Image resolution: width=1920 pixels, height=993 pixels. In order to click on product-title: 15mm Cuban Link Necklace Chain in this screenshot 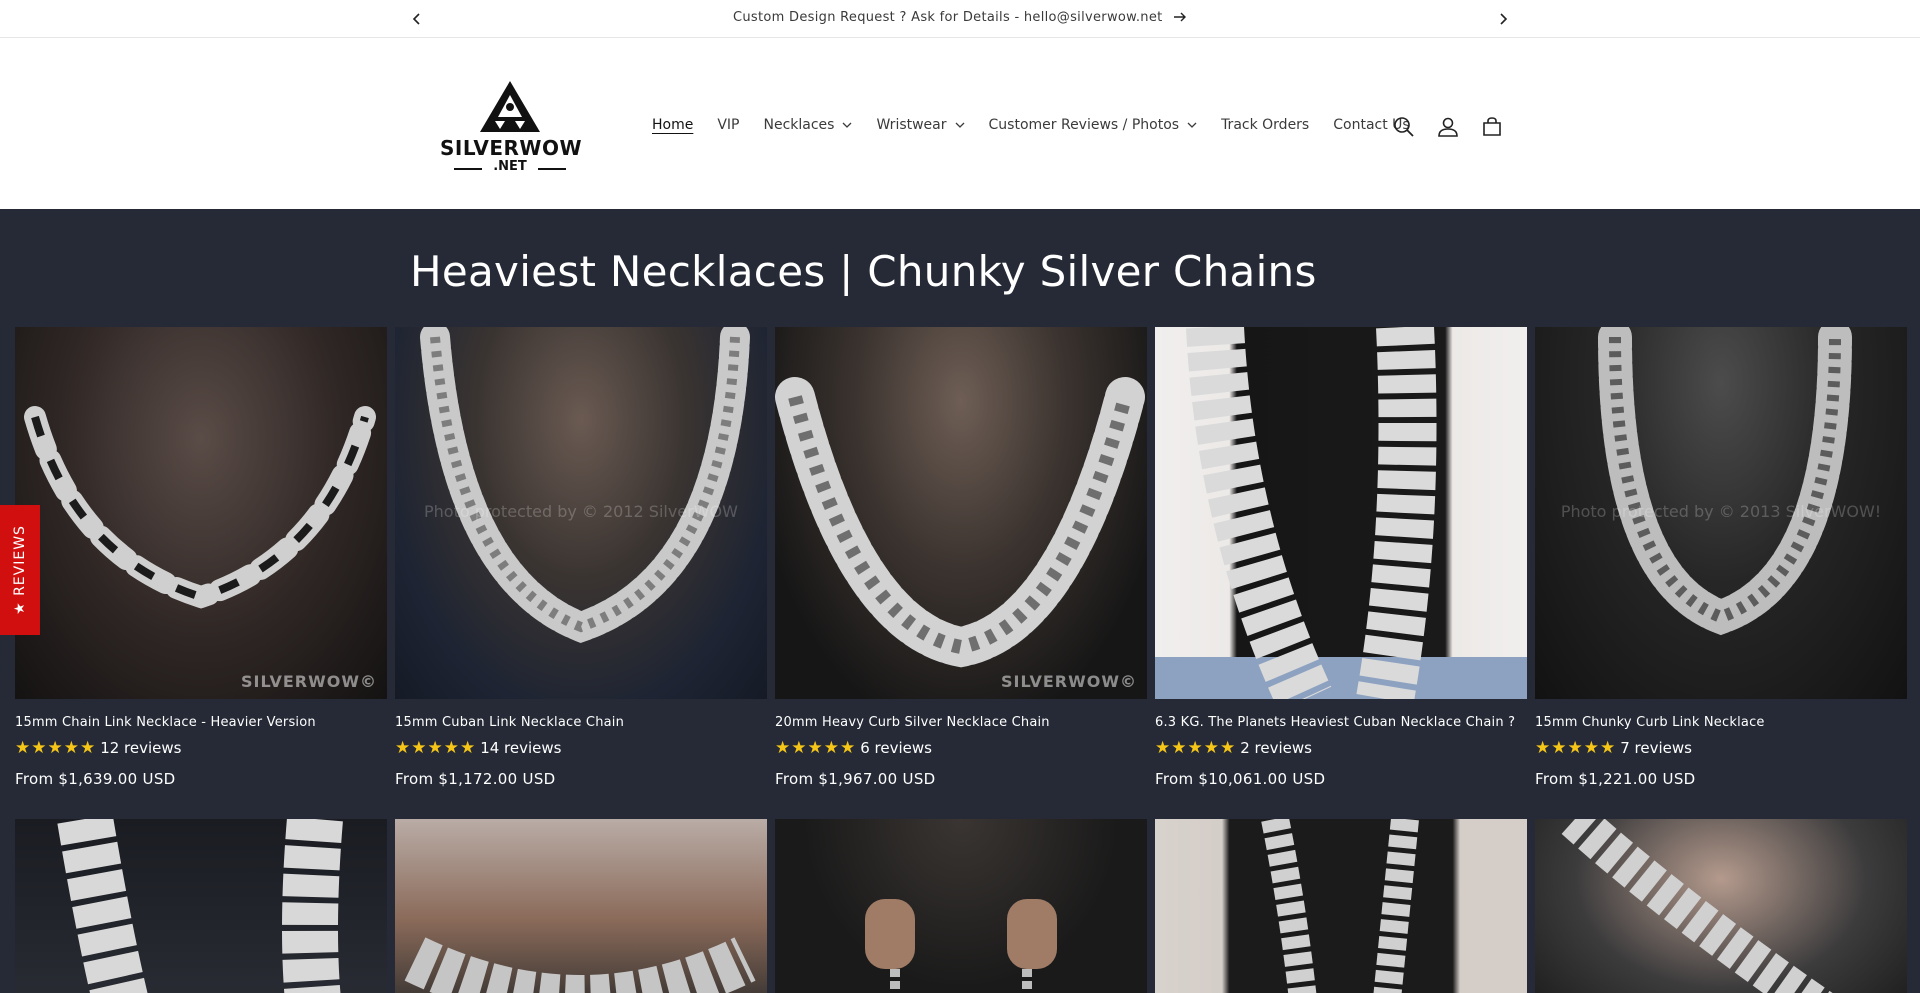, I will do `click(581, 722)`.